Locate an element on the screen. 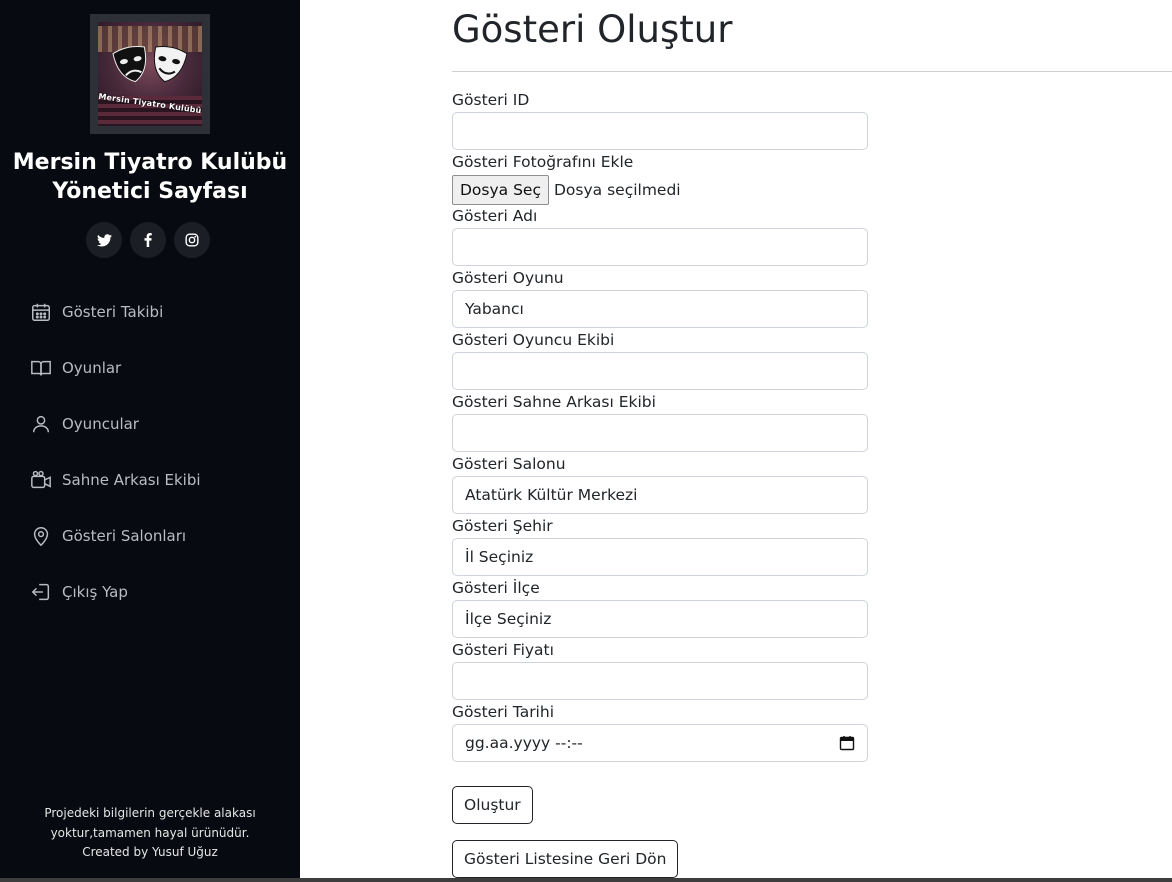 The image size is (1172, 882). title-divider is located at coordinates (812, 71).